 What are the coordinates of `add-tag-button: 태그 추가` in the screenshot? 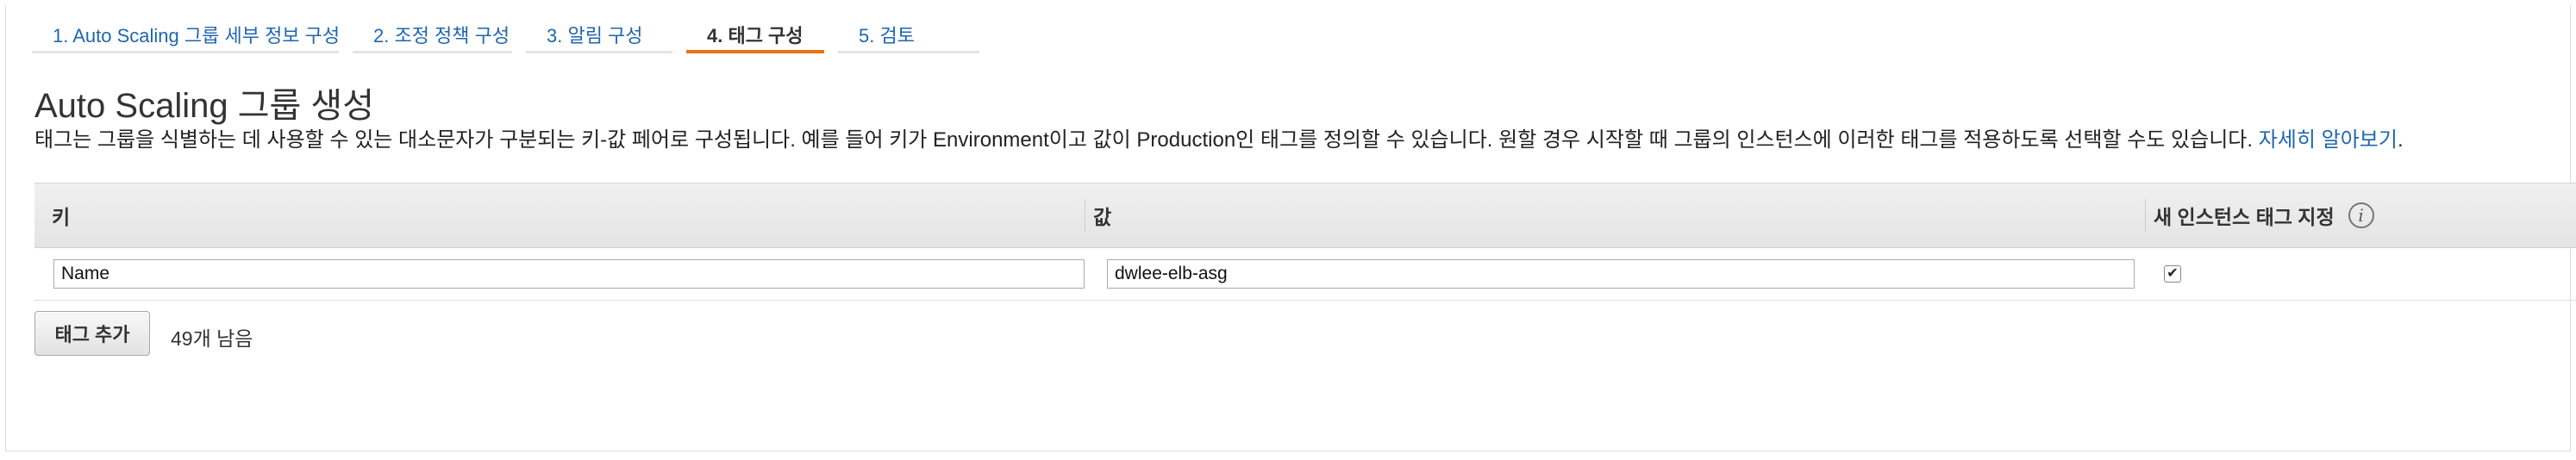 It's located at (92, 333).